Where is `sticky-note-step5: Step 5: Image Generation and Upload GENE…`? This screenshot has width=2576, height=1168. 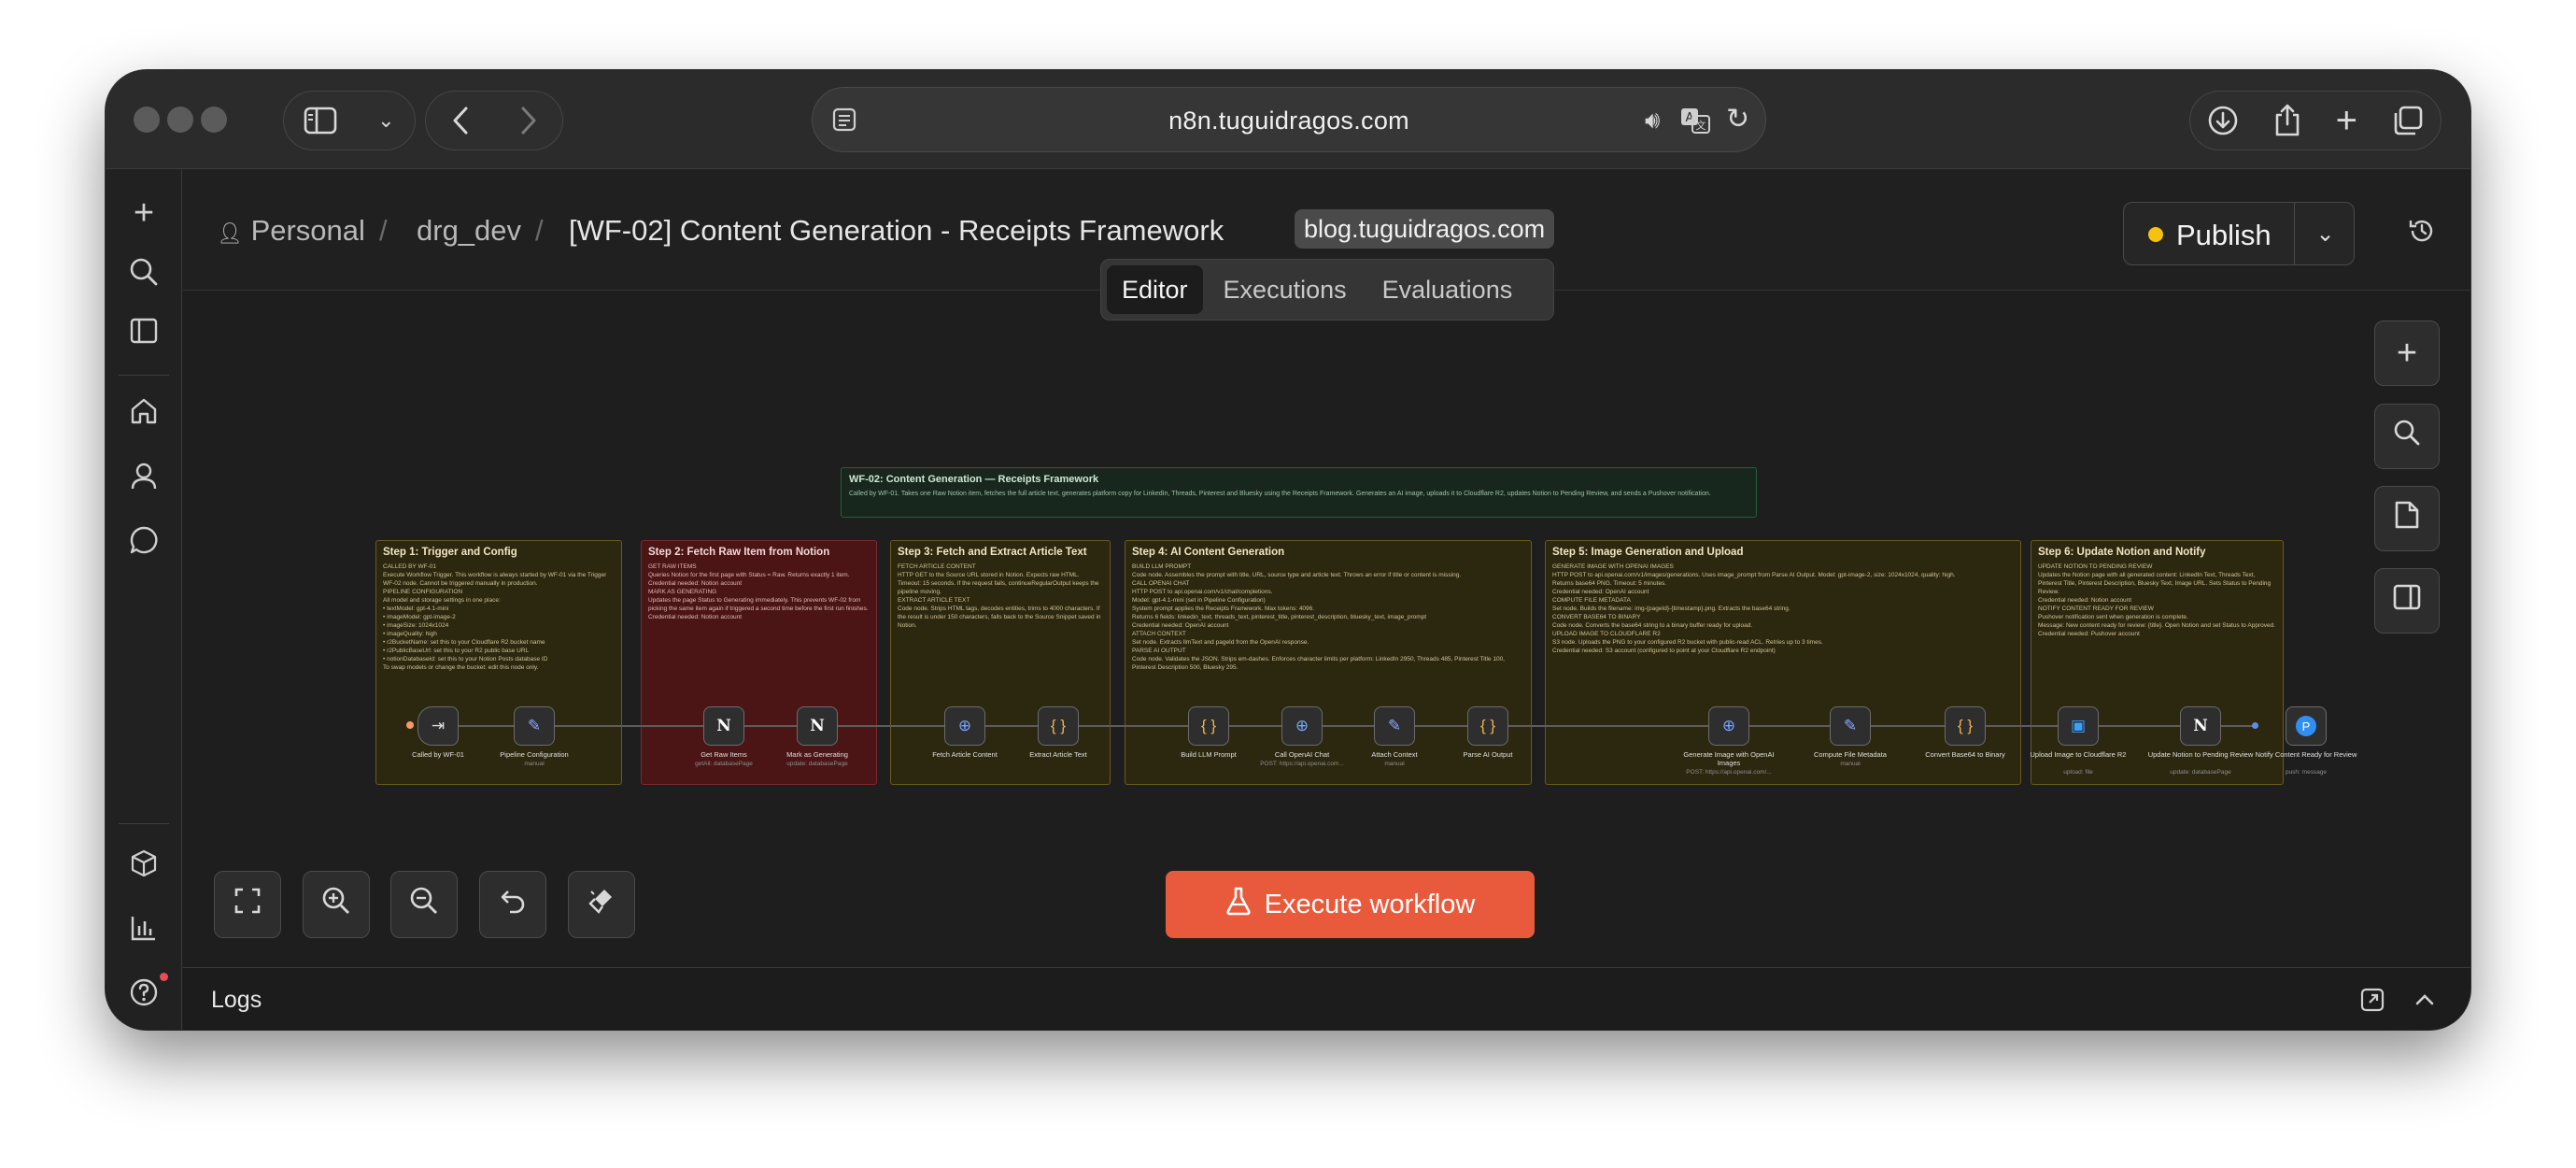
sticky-note-step5: Step 5: Image Generation and Upload GENE… is located at coordinates (1783, 662).